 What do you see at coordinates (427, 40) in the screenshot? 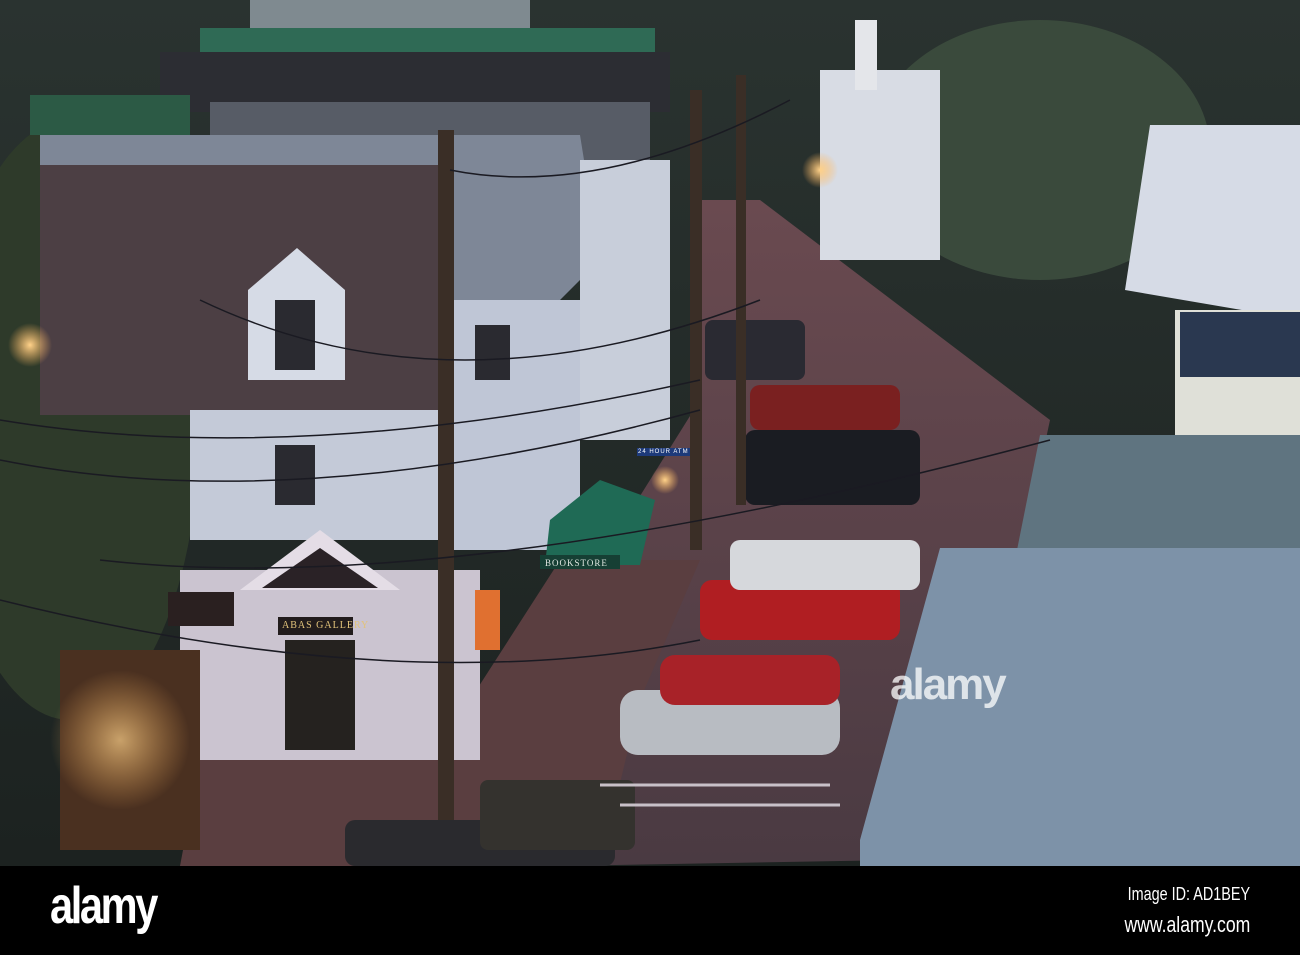
I see `green-roof` at bounding box center [427, 40].